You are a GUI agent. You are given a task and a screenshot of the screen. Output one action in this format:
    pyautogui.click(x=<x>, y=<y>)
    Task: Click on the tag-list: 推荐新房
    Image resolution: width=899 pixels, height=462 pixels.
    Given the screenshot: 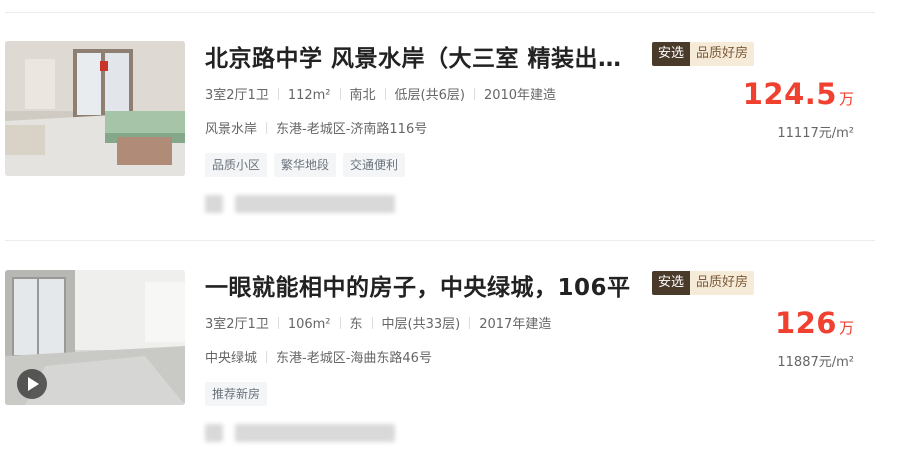 What is the action you would take?
    pyautogui.click(x=236, y=394)
    